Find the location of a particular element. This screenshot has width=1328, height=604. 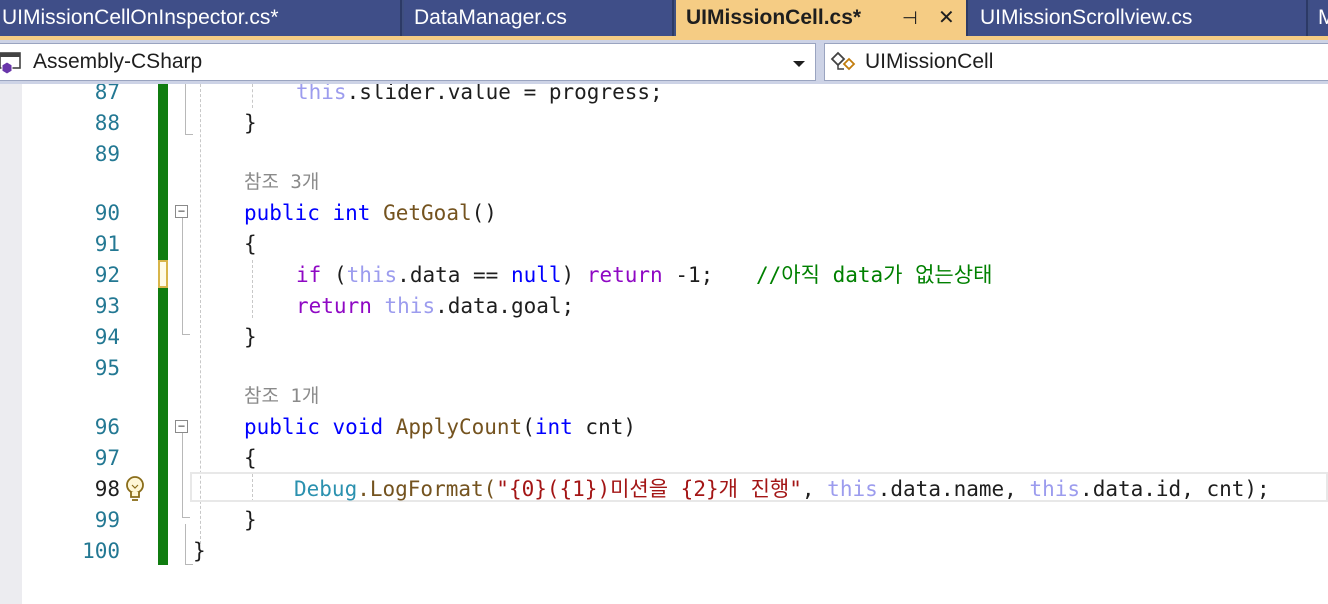

unsaved-change-marker is located at coordinates (163, 274).